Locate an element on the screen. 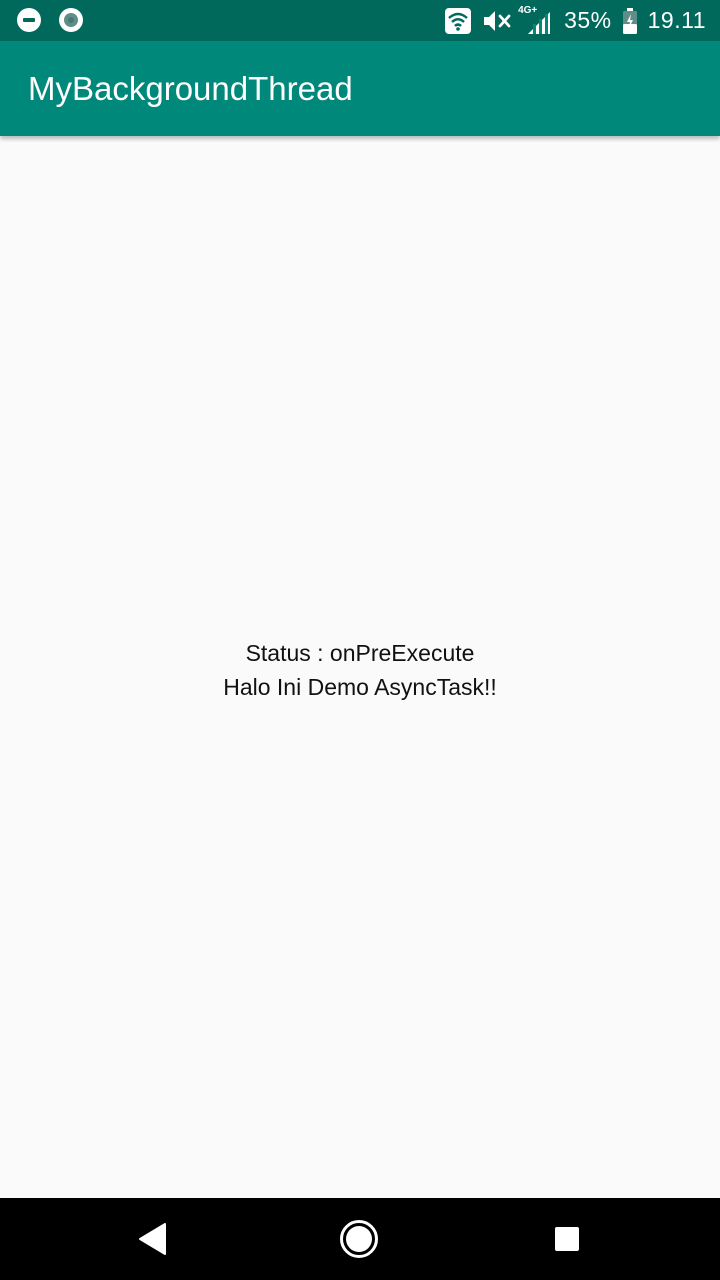 The height and width of the screenshot is (1280, 720). status-bar: 4G+ 35% 19.11 is located at coordinates (360, 20).